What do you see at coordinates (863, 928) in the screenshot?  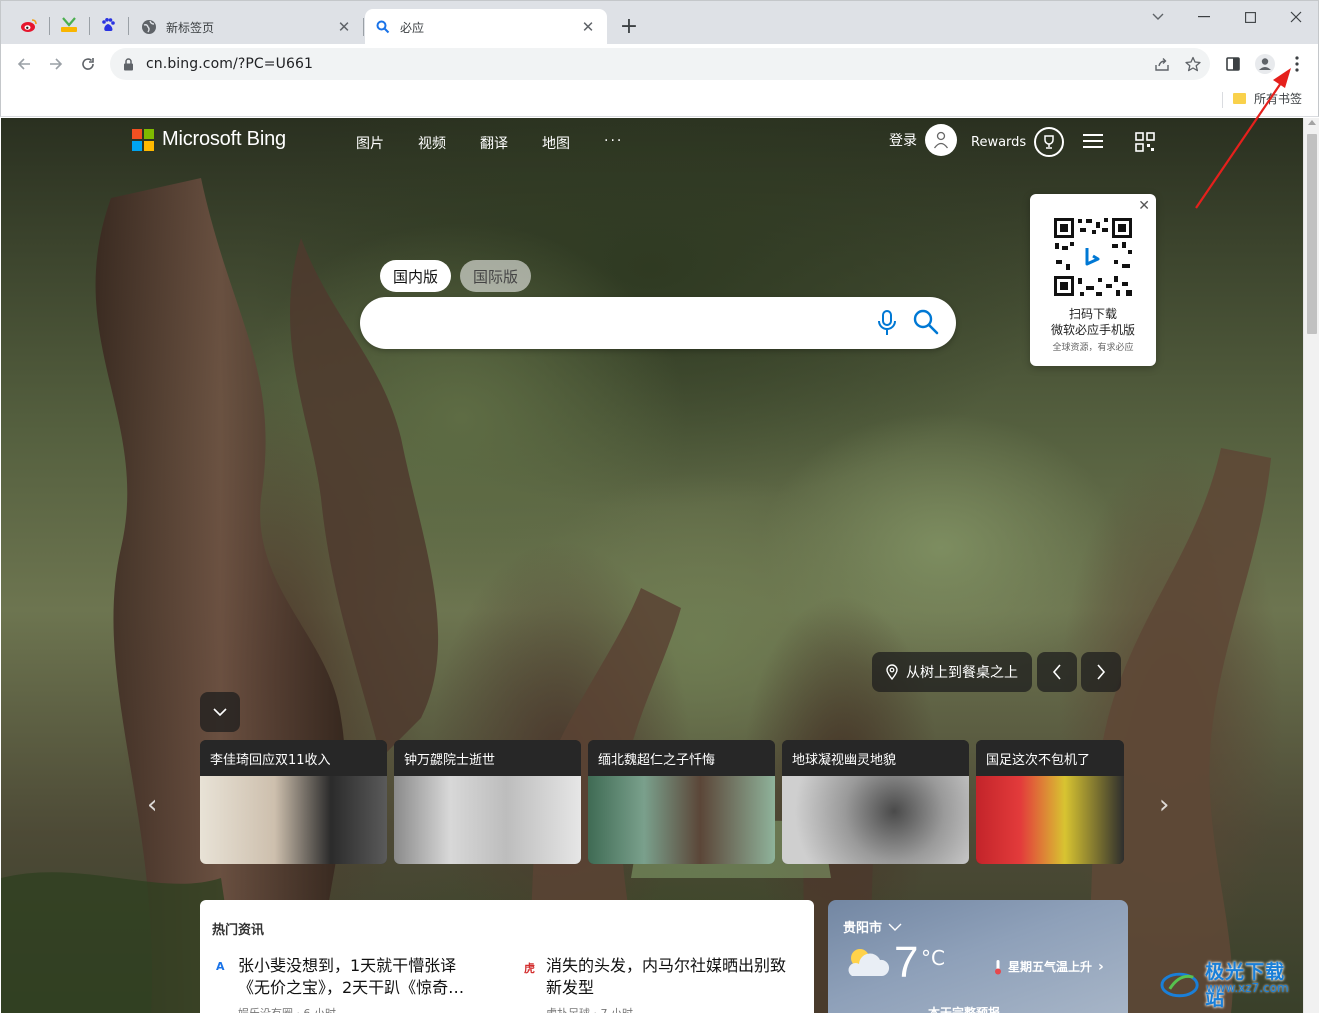 I see `weather-city-label: 贵阳市` at bounding box center [863, 928].